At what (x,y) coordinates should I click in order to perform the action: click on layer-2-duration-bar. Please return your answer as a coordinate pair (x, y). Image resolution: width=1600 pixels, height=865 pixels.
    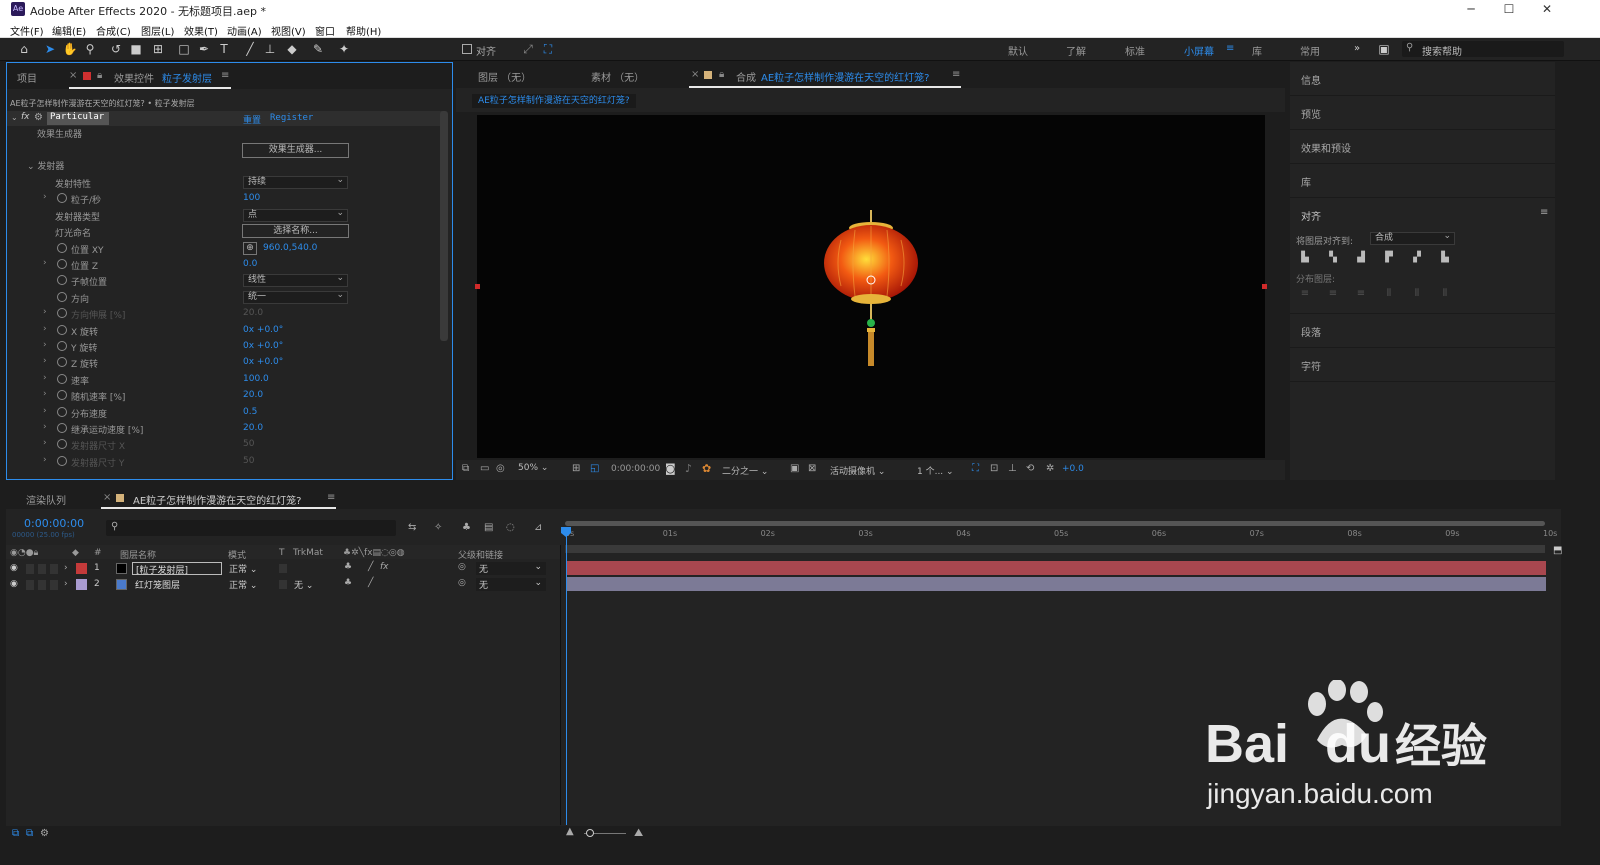
    Looking at the image, I should click on (1056, 584).